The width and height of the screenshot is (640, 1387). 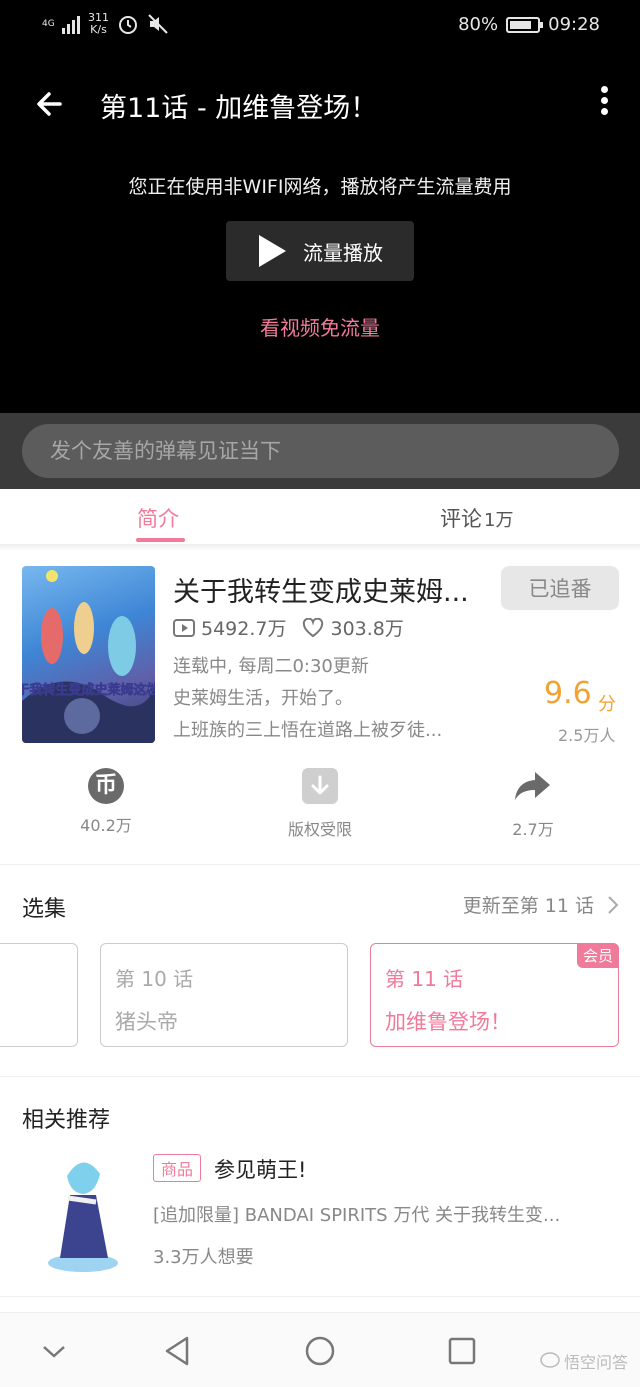 I want to click on tabs-shadow, so click(x=320, y=548).